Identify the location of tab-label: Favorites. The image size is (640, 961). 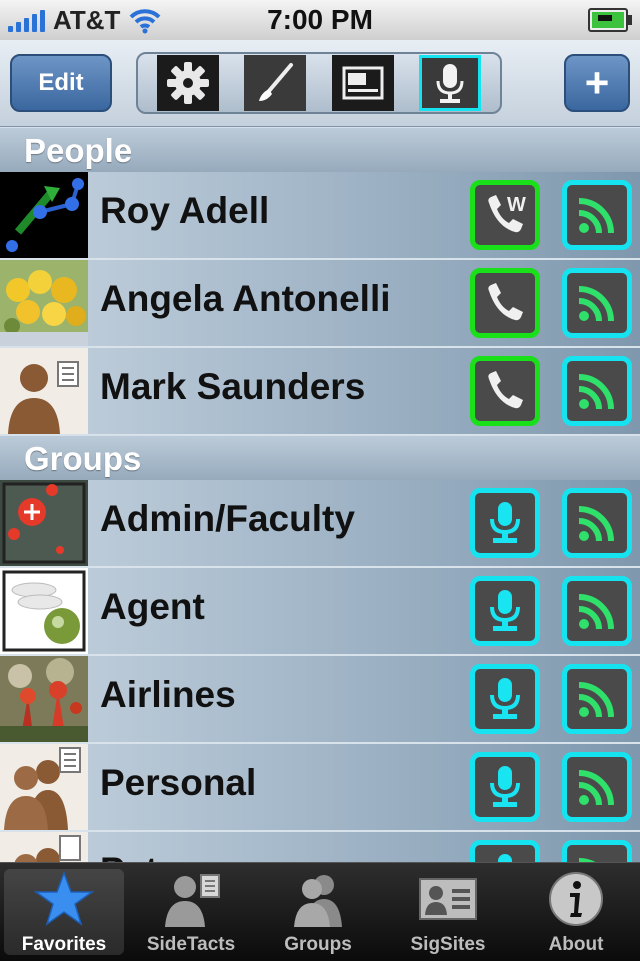
(64, 944).